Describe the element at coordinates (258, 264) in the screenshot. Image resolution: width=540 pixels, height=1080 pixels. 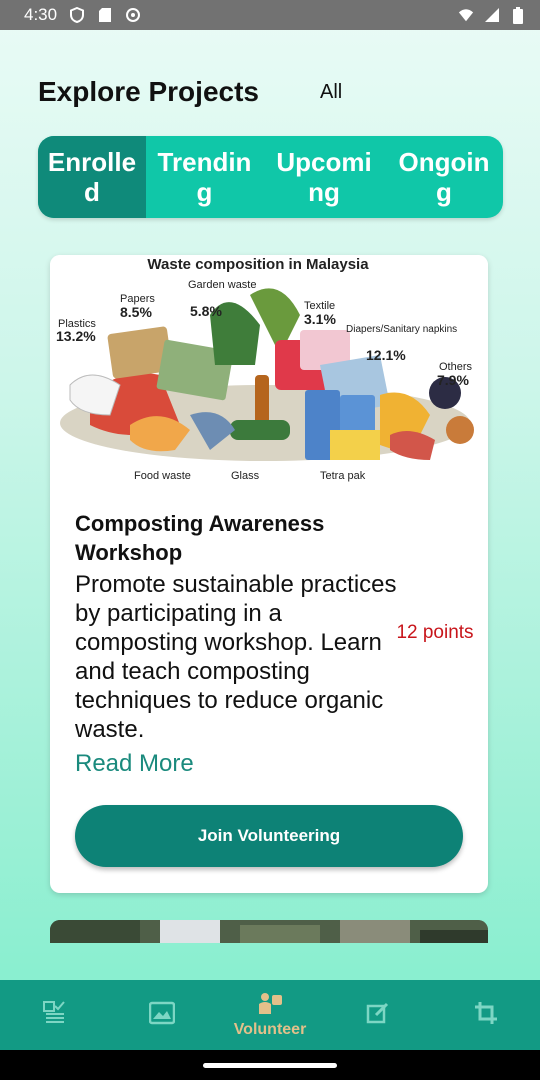
I see `image-title: Waste composition in Malaysia` at that location.